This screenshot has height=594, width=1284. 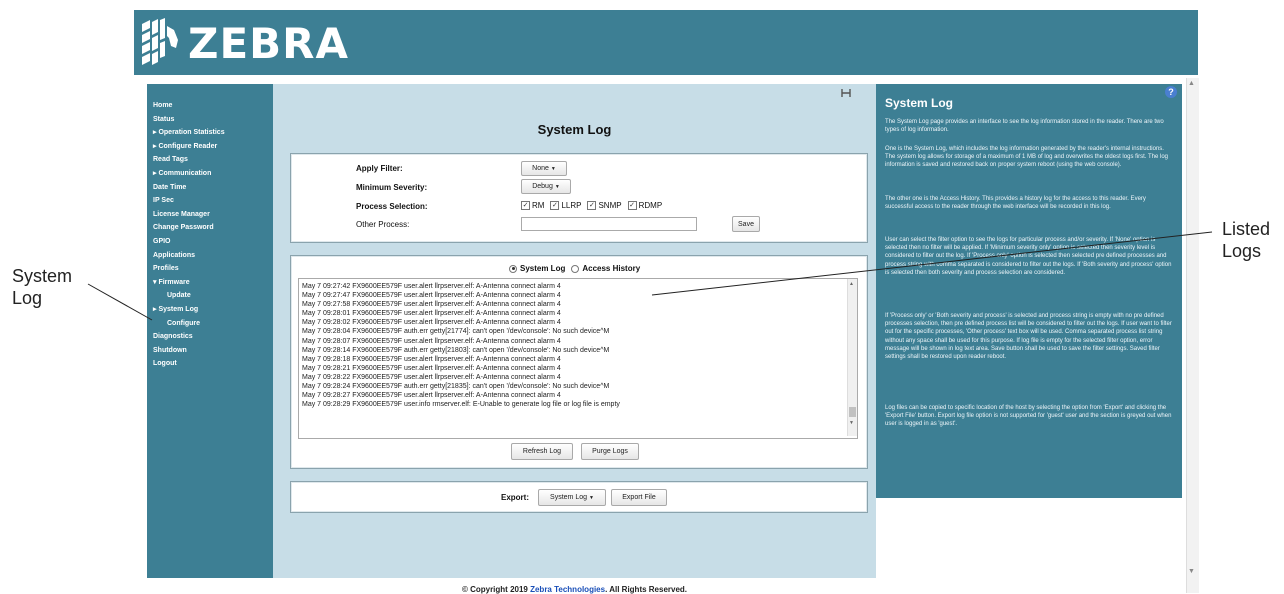 I want to click on export-file-button: Export File, so click(x=639, y=497).